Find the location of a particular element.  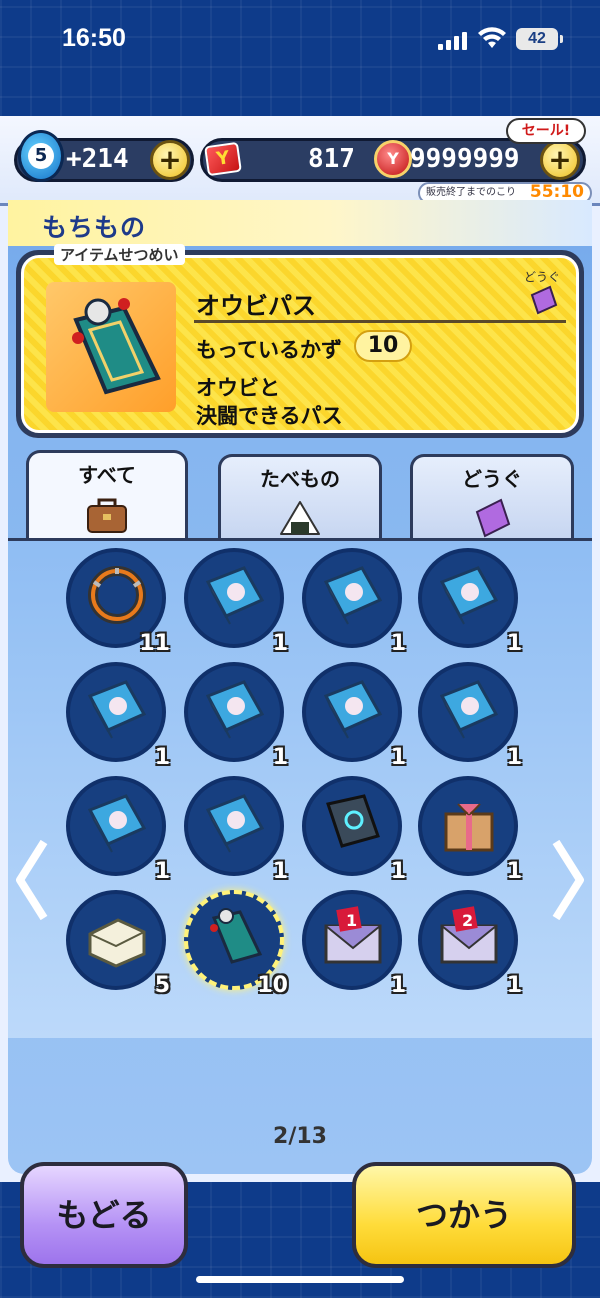

envelope-2-icon: 2 is located at coordinates (469, 937).